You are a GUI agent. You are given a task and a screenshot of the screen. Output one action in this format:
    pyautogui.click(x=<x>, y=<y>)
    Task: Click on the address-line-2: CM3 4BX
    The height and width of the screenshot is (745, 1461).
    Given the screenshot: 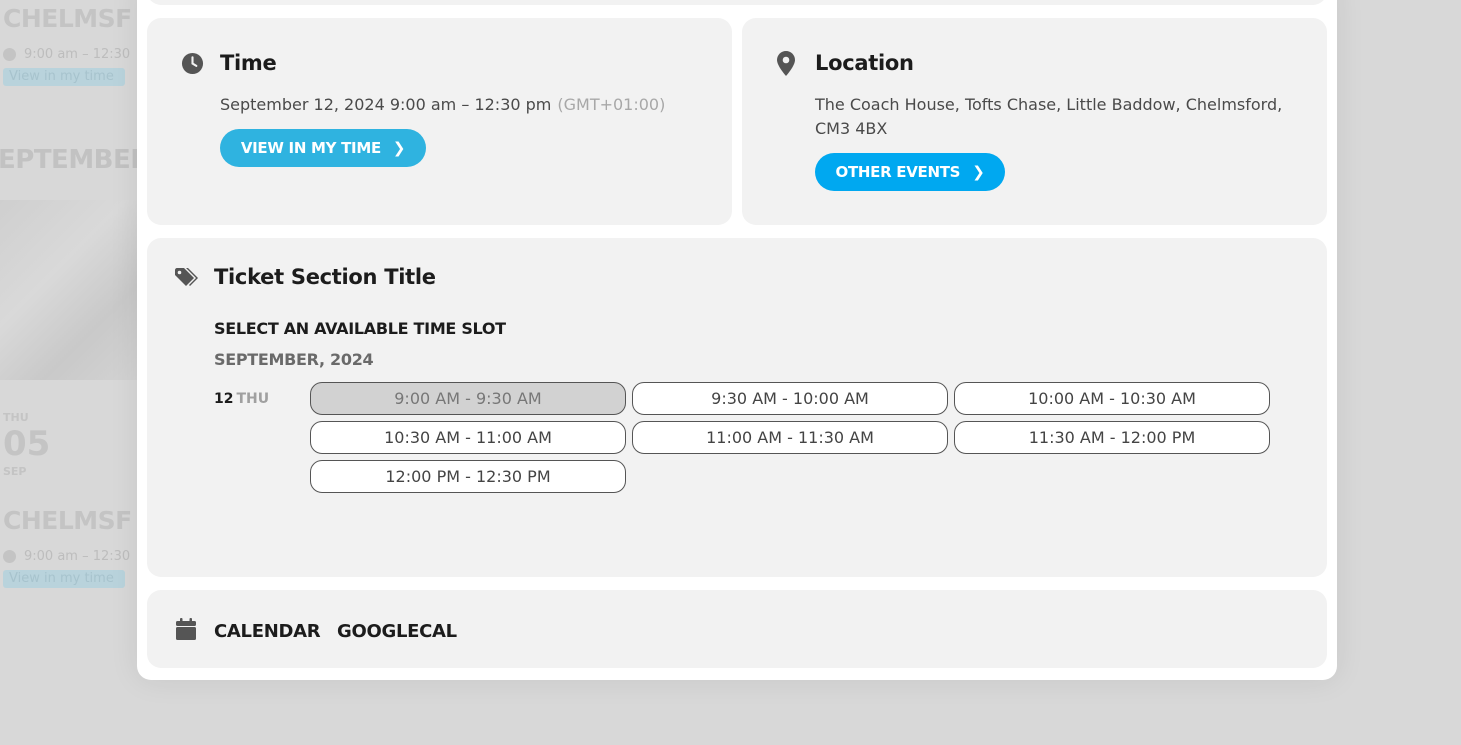 What is the action you would take?
    pyautogui.click(x=851, y=128)
    